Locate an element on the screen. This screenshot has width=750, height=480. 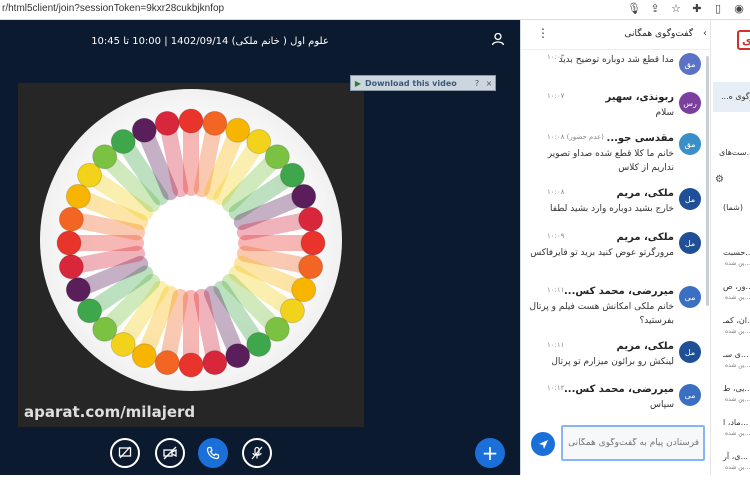
close-icon: × is located at coordinates (489, 83).